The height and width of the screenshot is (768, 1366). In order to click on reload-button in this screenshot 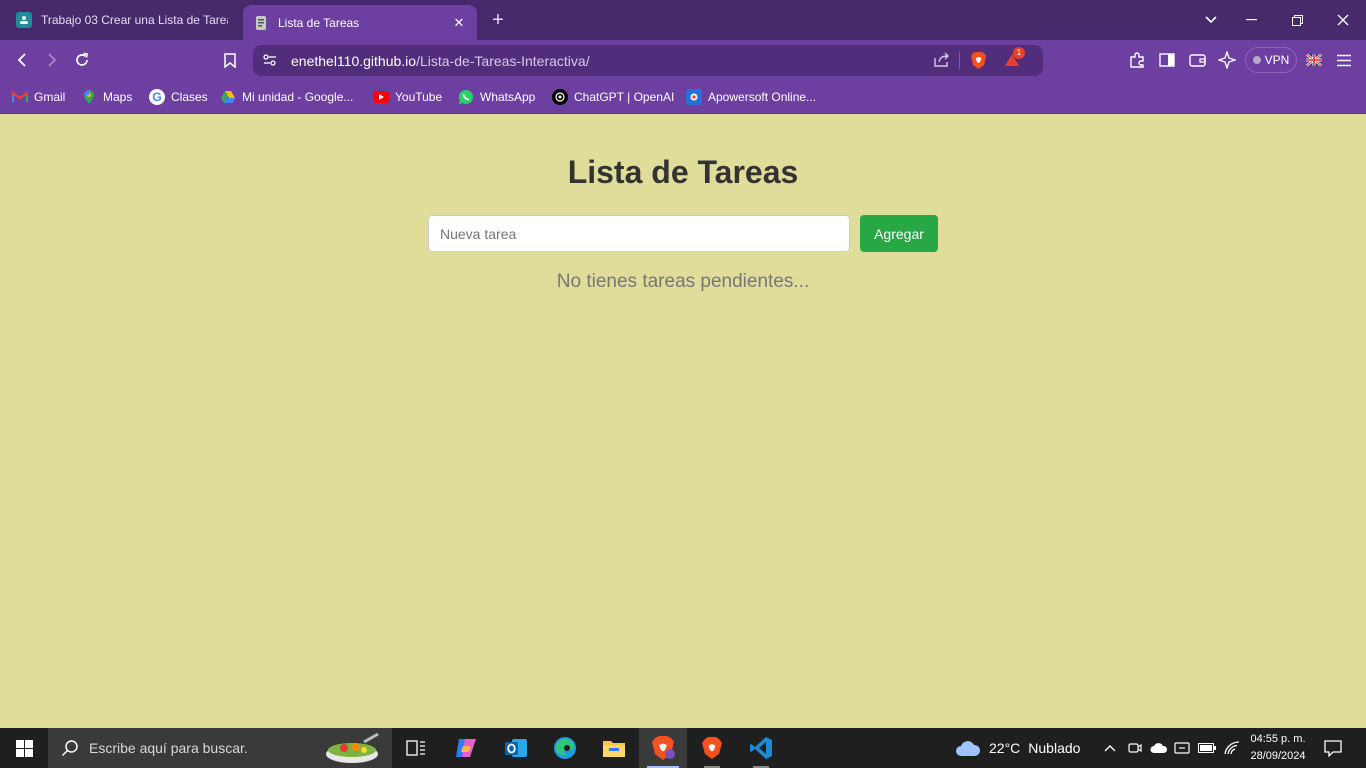, I will do `click(82, 60)`.